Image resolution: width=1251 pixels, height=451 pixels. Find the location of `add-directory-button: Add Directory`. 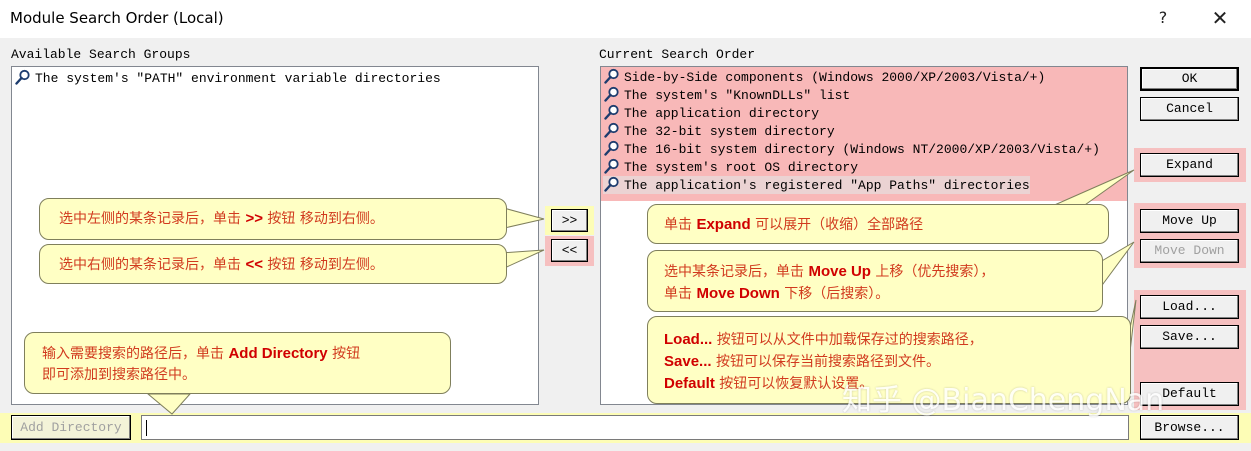

add-directory-button: Add Directory is located at coordinates (71, 427).